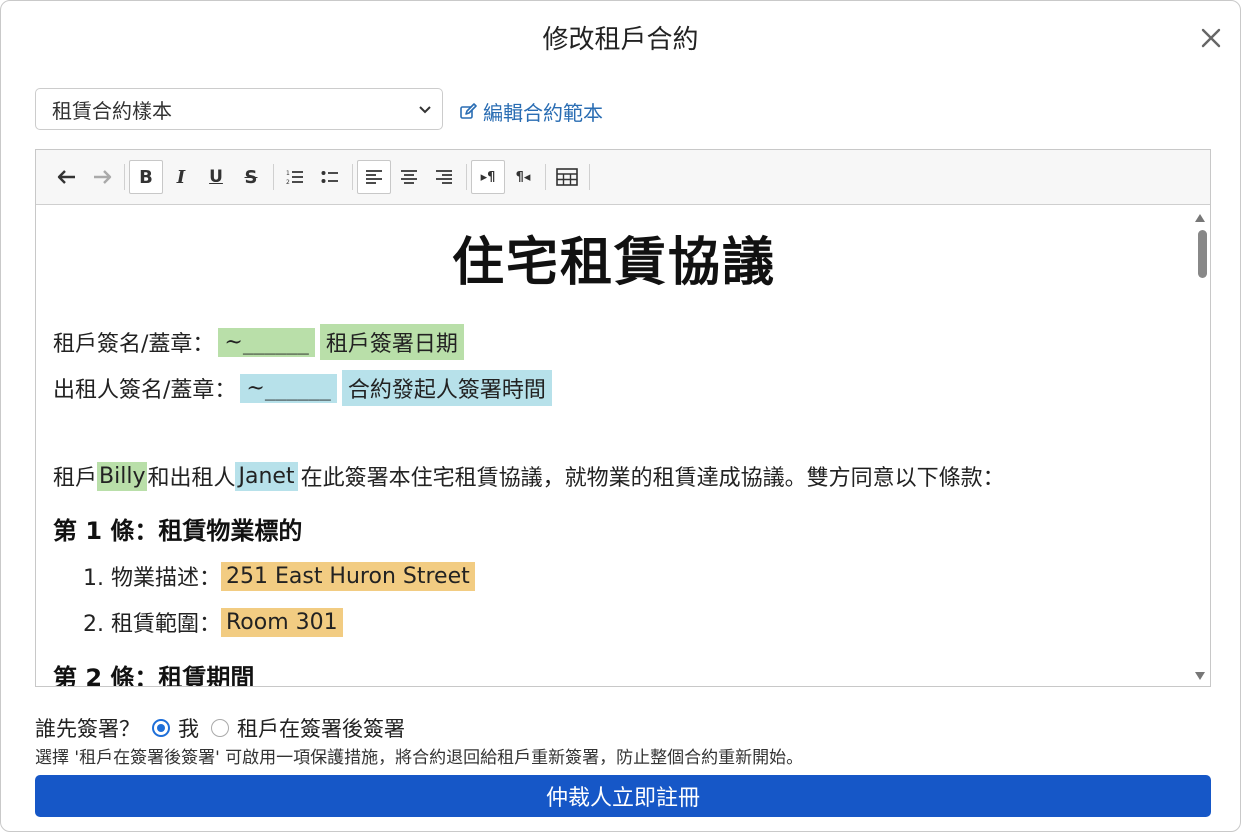 This screenshot has height=834, width=1243. What do you see at coordinates (613, 263) in the screenshot?
I see `document-title: 住宅租賃協議` at bounding box center [613, 263].